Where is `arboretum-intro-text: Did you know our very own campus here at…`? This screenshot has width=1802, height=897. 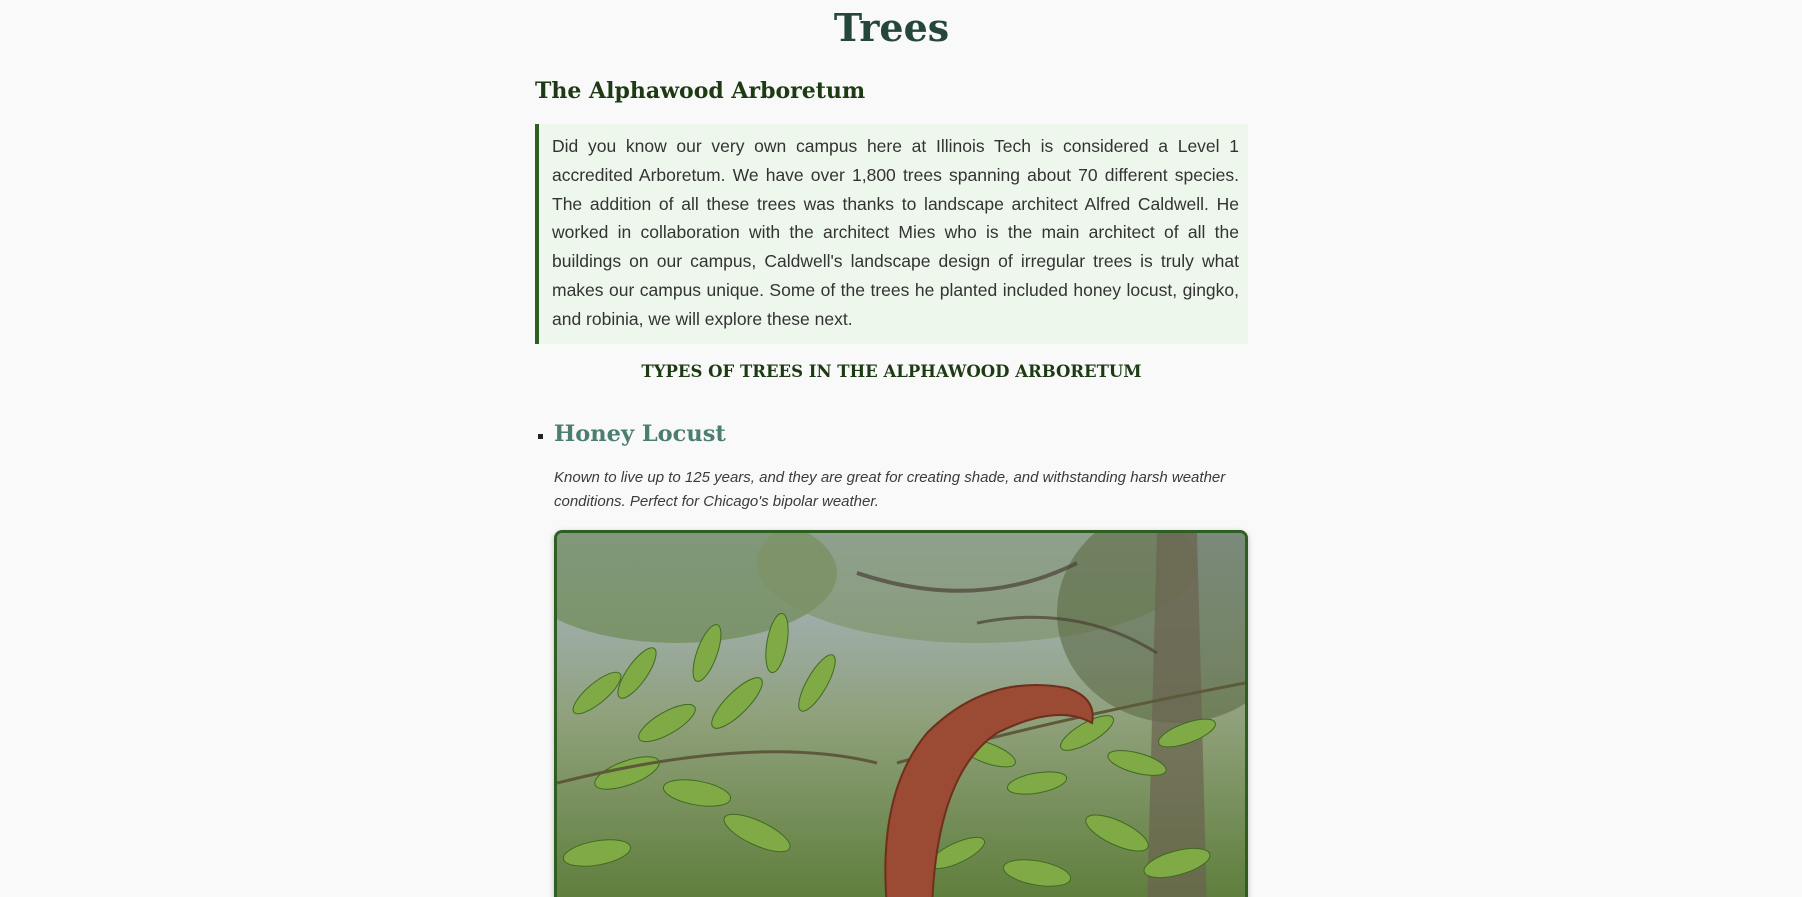 arboretum-intro-text: Did you know our very own campus here at… is located at coordinates (895, 232).